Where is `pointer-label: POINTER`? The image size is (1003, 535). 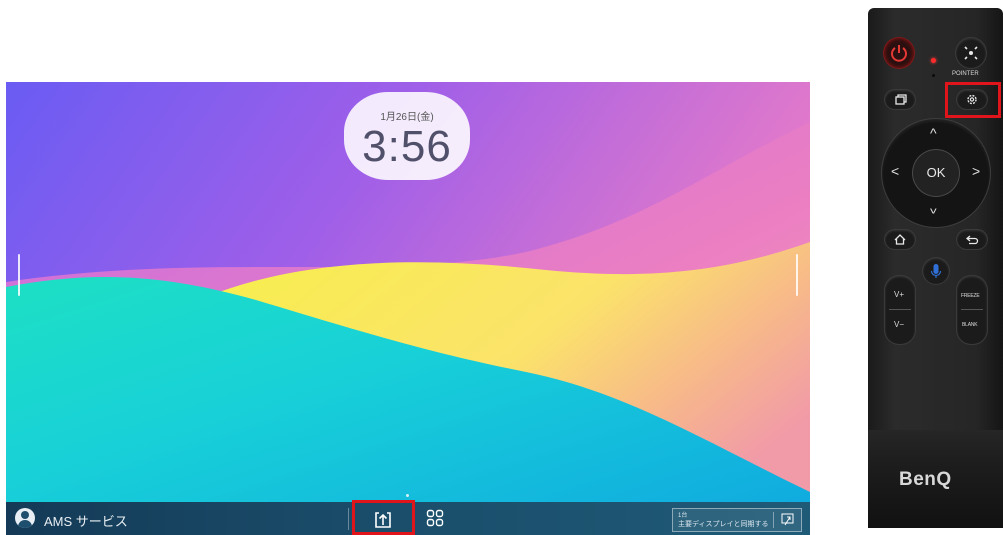 pointer-label: POINTER is located at coordinates (965, 74).